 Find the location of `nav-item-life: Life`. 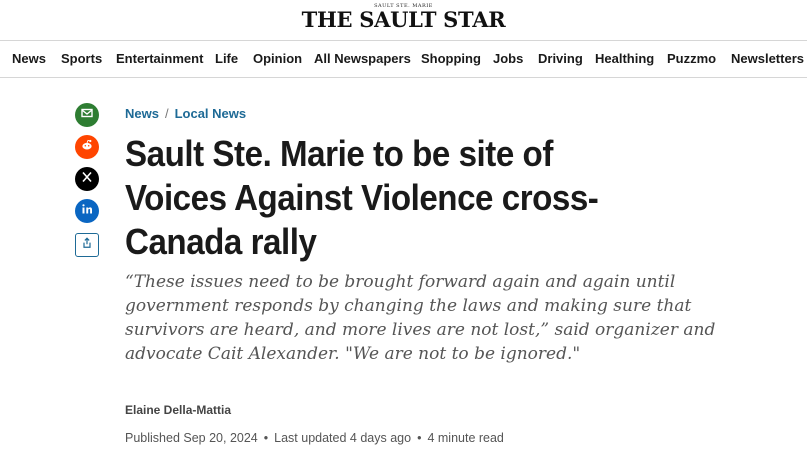

nav-item-life: Life is located at coordinates (226, 59).